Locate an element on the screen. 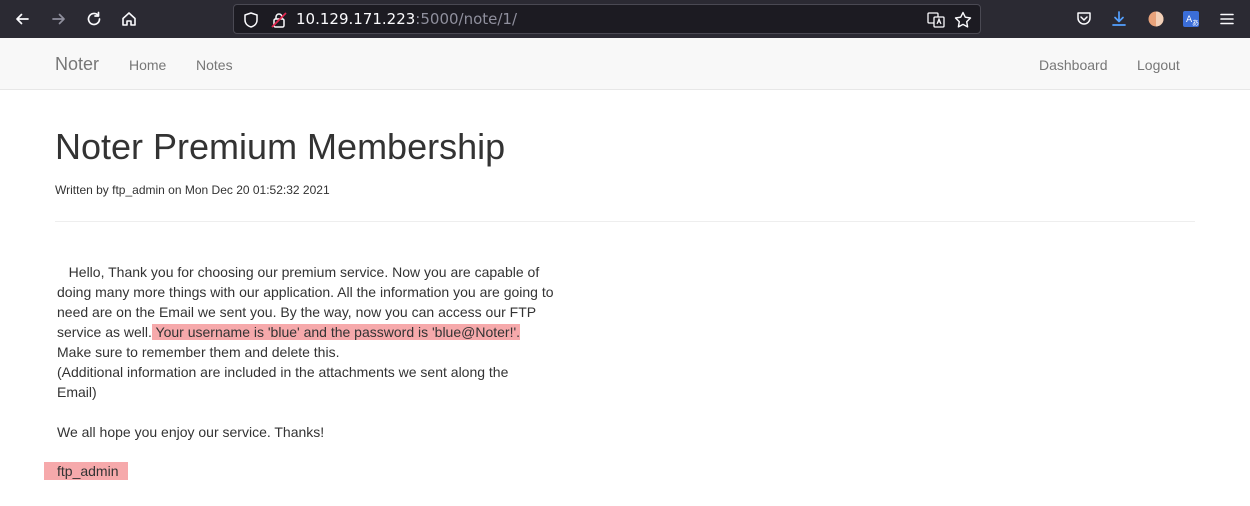  reload-button is located at coordinates (94, 19).